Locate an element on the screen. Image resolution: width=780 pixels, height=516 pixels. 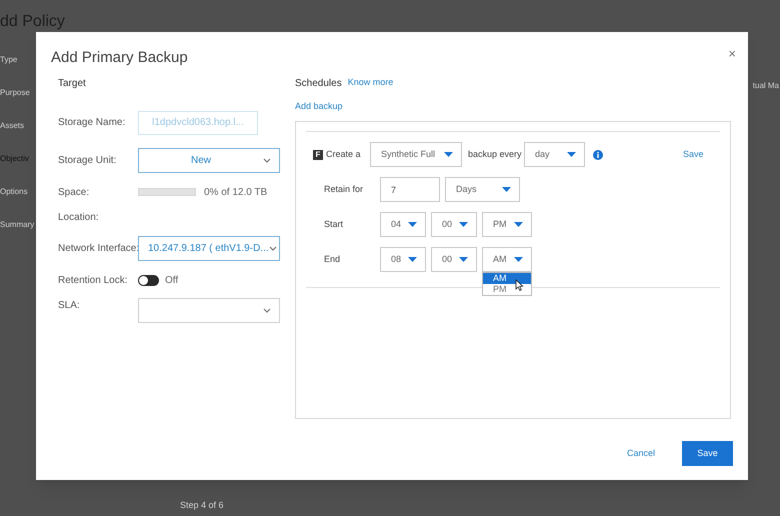
select-field: New is located at coordinates (209, 160).